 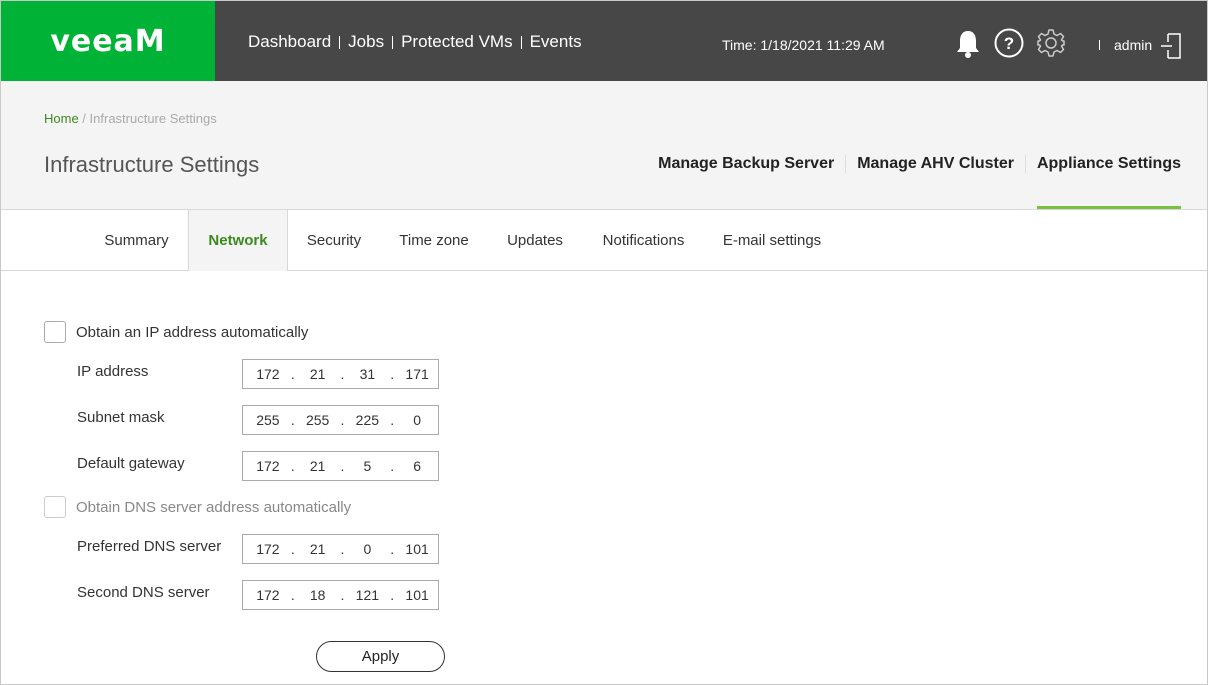 I want to click on nav-jobs: Jobs, so click(x=366, y=42).